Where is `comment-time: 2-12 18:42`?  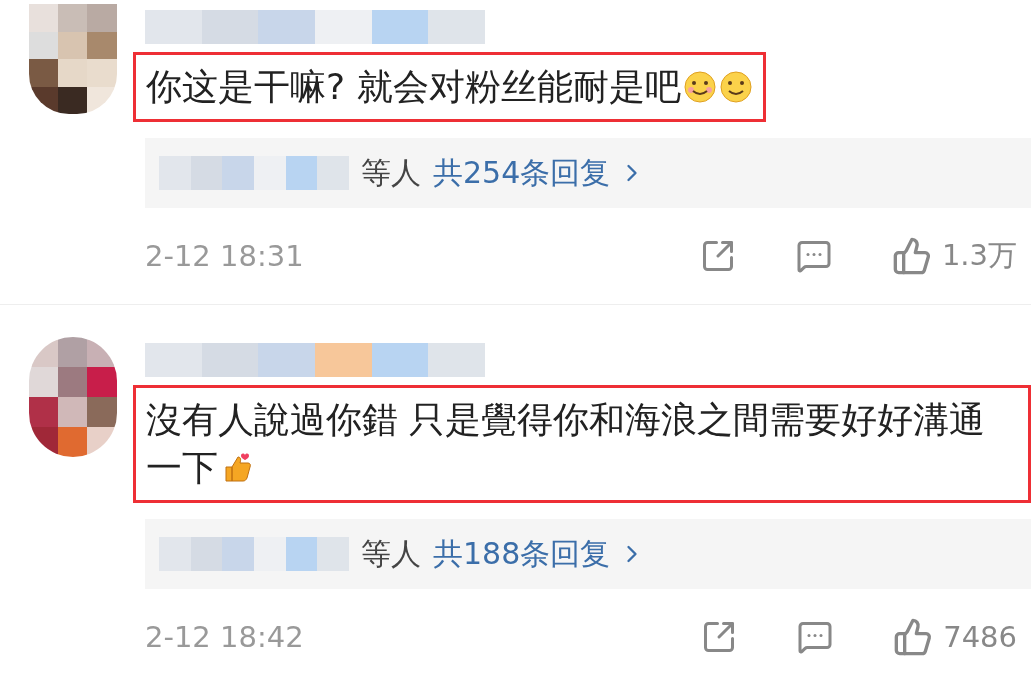 comment-time: 2-12 18:42 is located at coordinates (225, 637).